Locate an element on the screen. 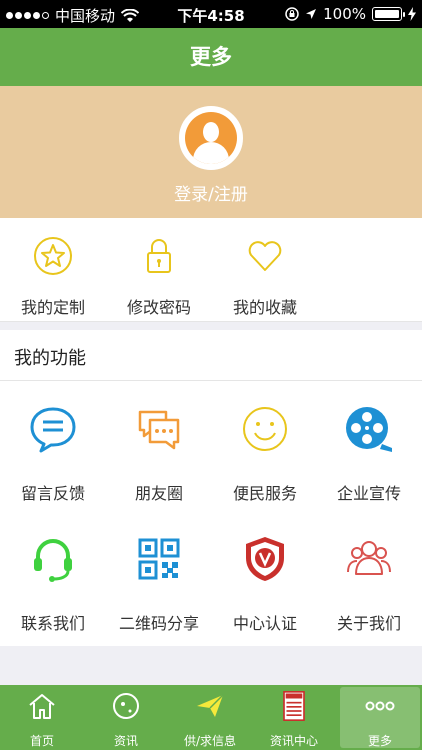 The image size is (422, 750). func-item-moments: 朋友圈 is located at coordinates (159, 446).